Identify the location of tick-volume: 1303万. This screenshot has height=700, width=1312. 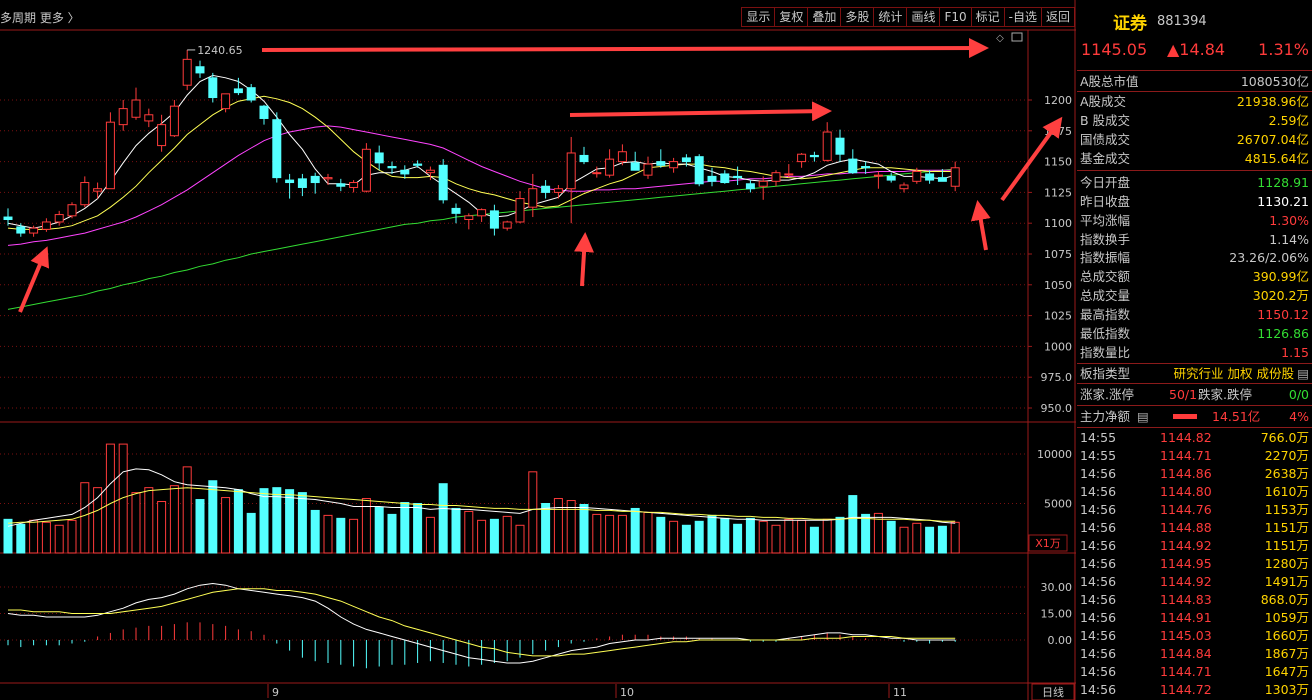
(1286, 689).